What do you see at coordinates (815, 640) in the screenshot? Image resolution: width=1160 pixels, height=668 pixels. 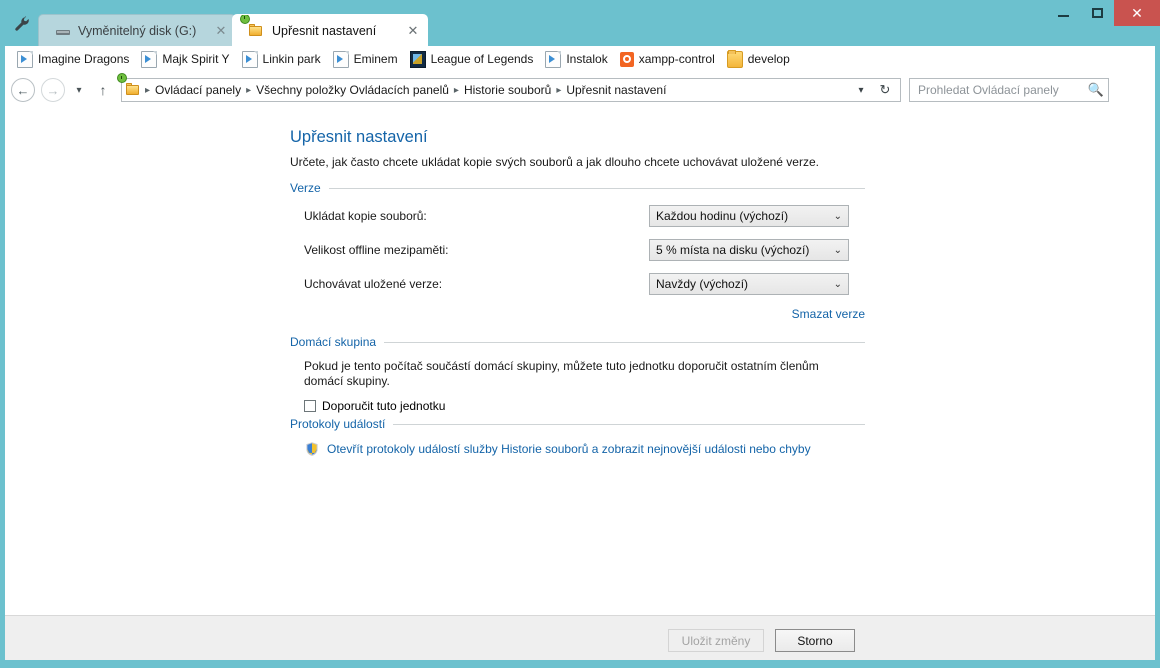 I see `cancel-button: Storno` at bounding box center [815, 640].